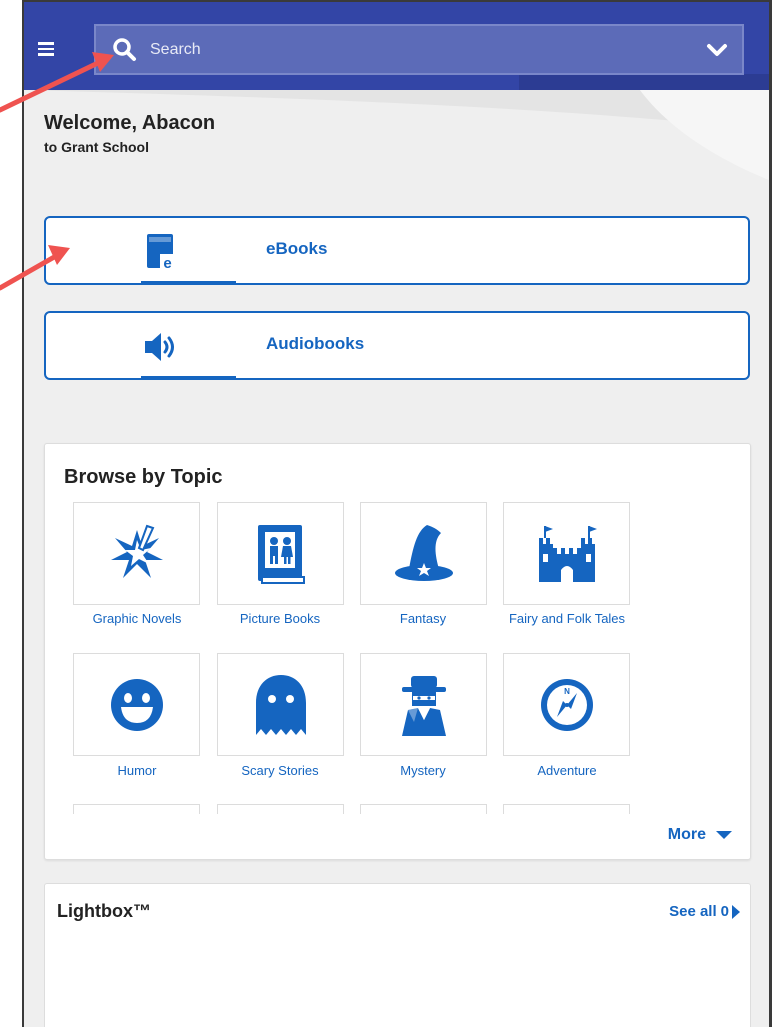 This screenshot has height=1027, width=775. Describe the element at coordinates (423, 770) in the screenshot. I see `topic-label-mystery: Mystery` at that location.